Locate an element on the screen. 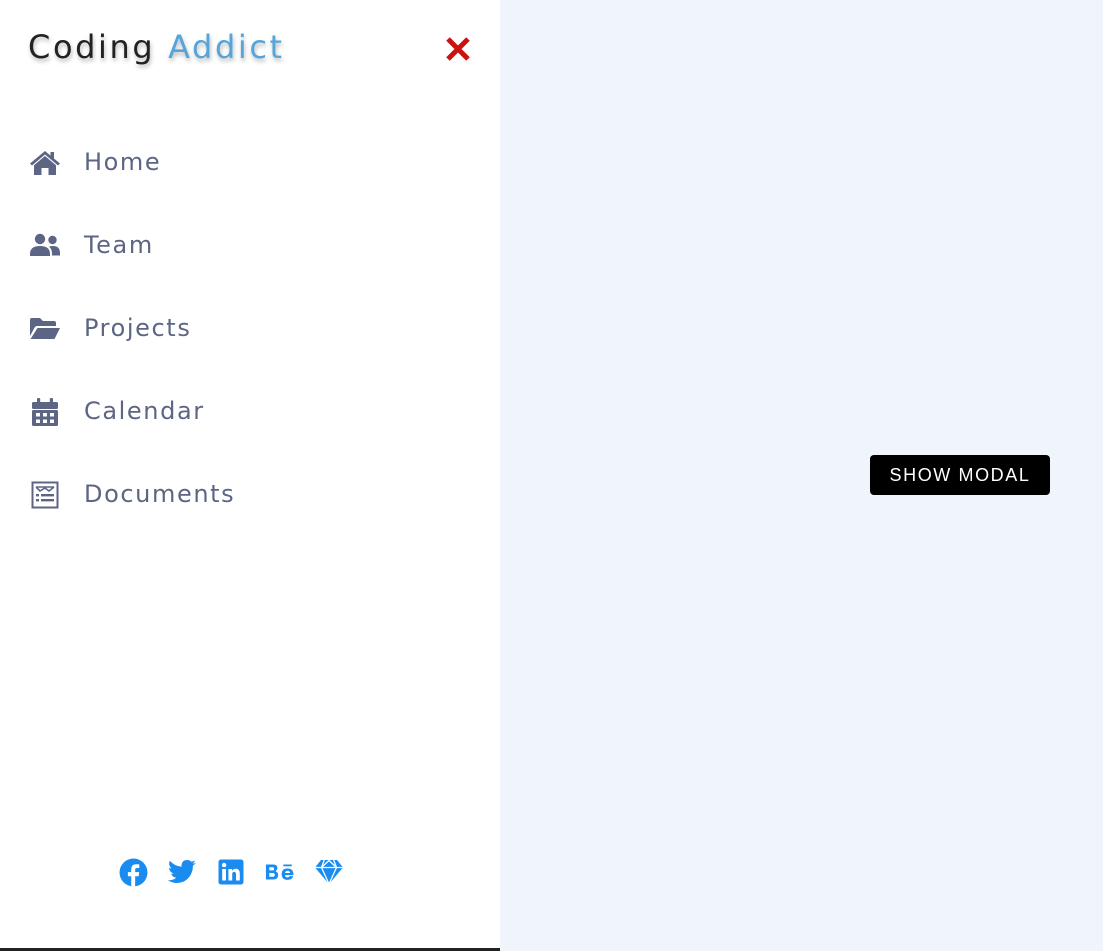 The height and width of the screenshot is (951, 1103). sidebar-item-team: Team is located at coordinates (250, 246).